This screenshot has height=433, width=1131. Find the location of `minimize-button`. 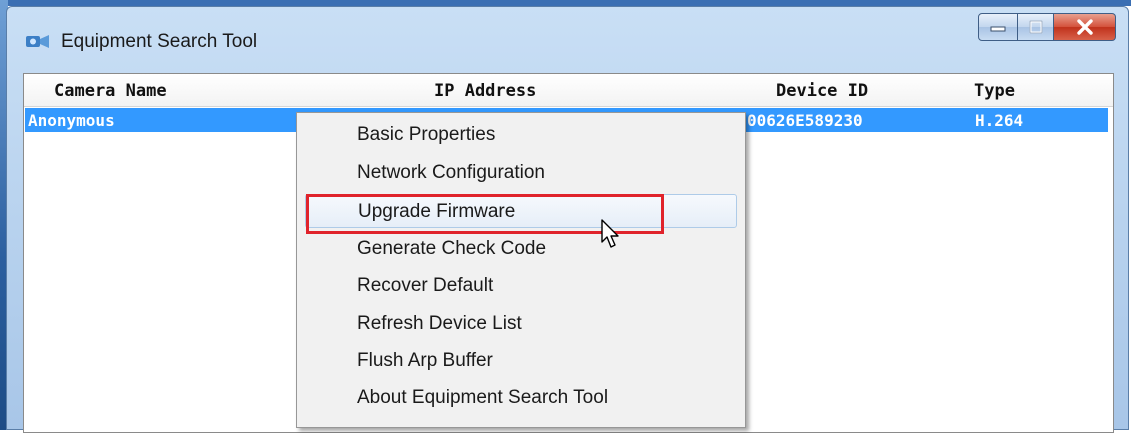

minimize-button is located at coordinates (998, 27).